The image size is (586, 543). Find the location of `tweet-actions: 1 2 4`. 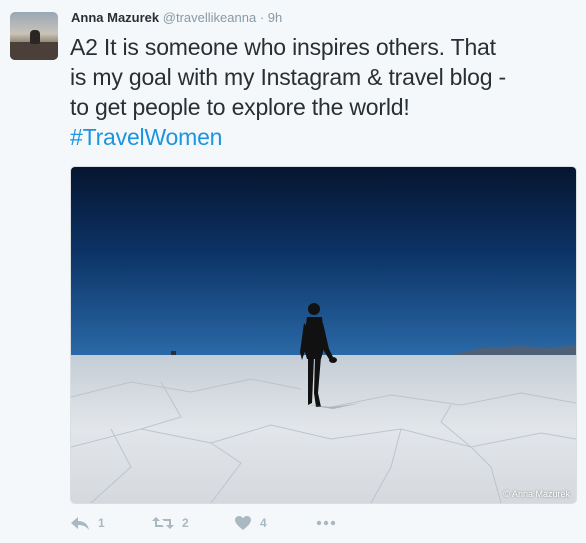

tweet-actions: 1 2 4 is located at coordinates (325, 523).